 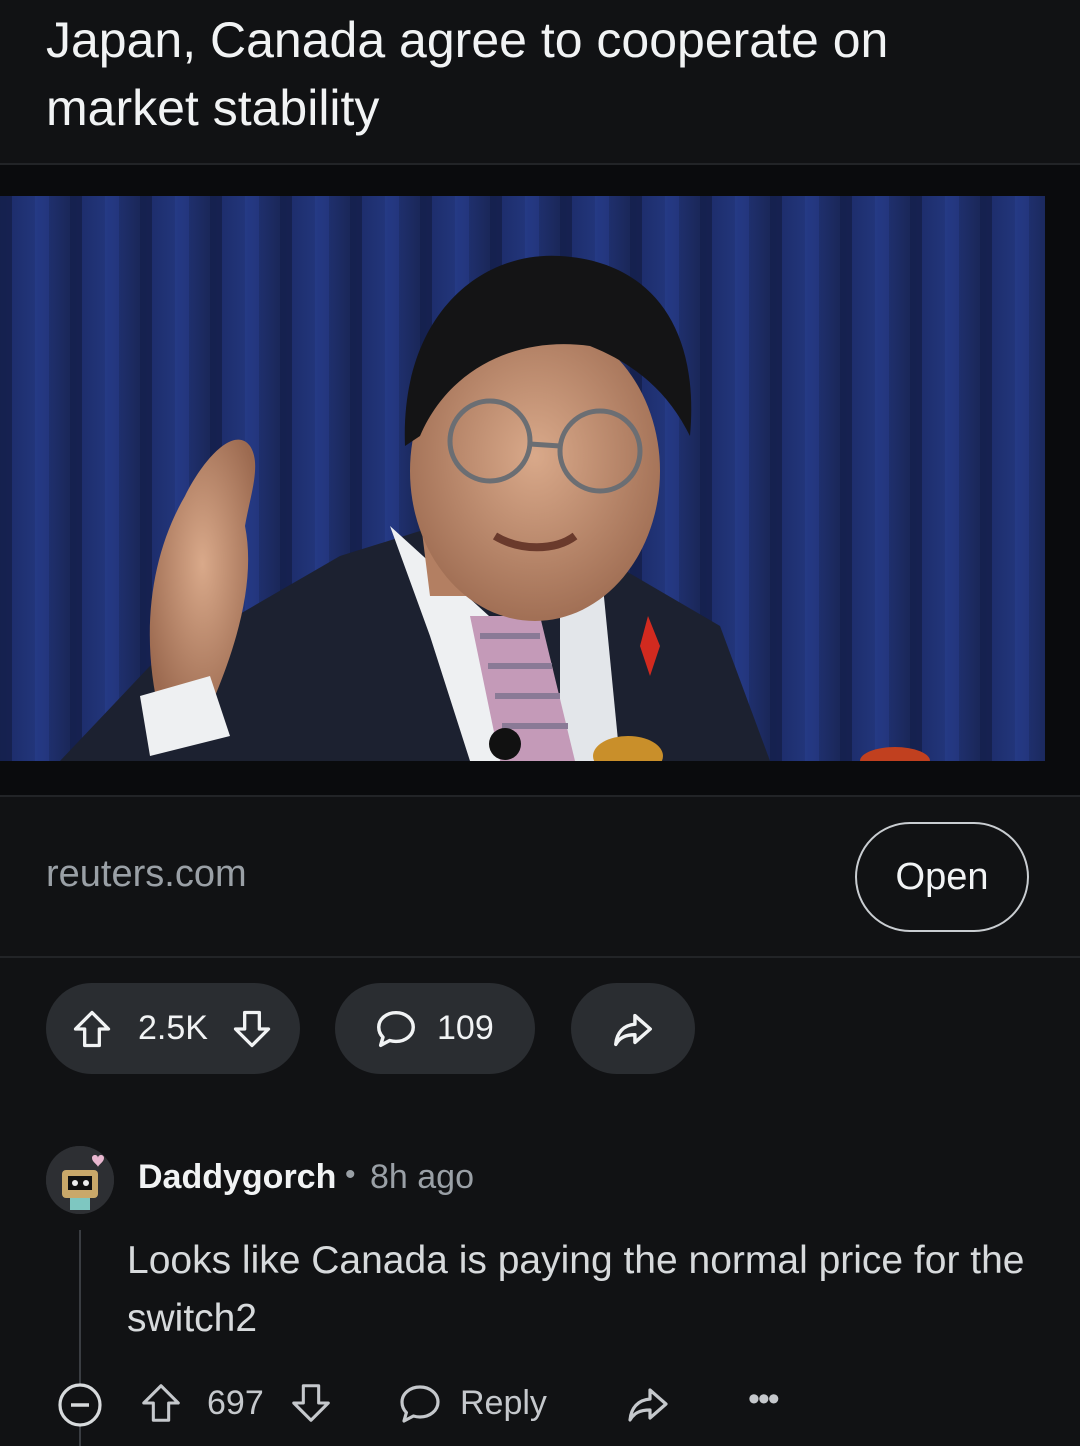 I want to click on link-preview-row: reuters.com Open, so click(x=540, y=877).